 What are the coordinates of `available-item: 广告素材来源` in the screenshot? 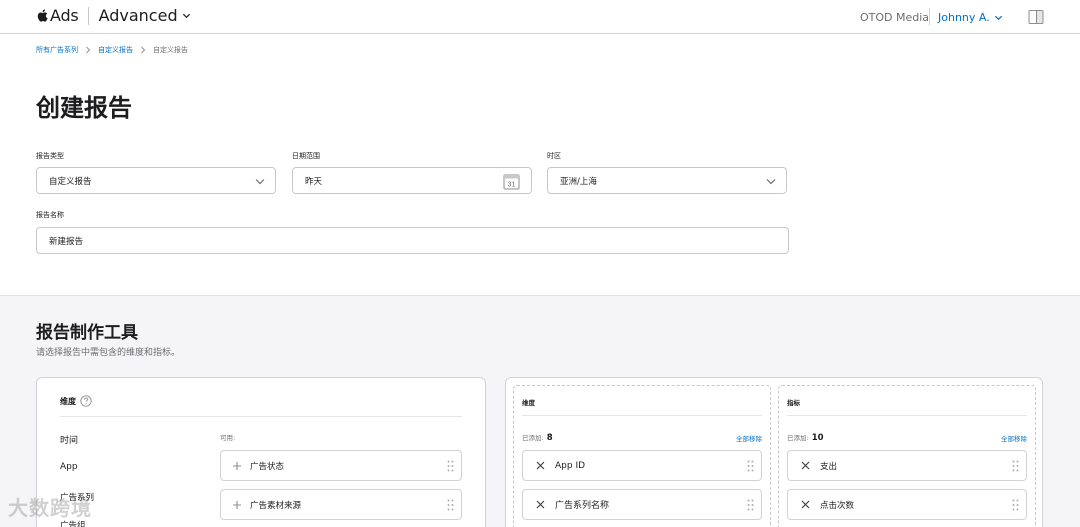 It's located at (341, 504).